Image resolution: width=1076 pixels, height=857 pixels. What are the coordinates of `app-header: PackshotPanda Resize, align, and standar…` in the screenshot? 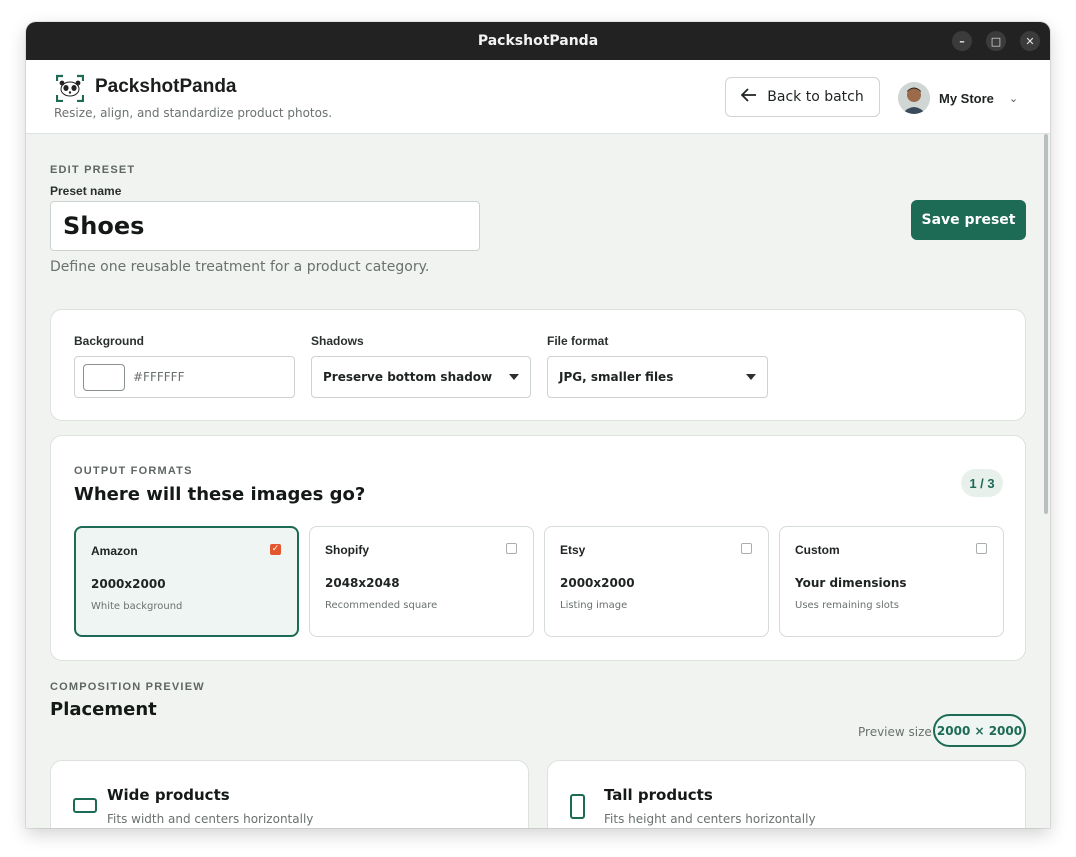 It's located at (538, 97).